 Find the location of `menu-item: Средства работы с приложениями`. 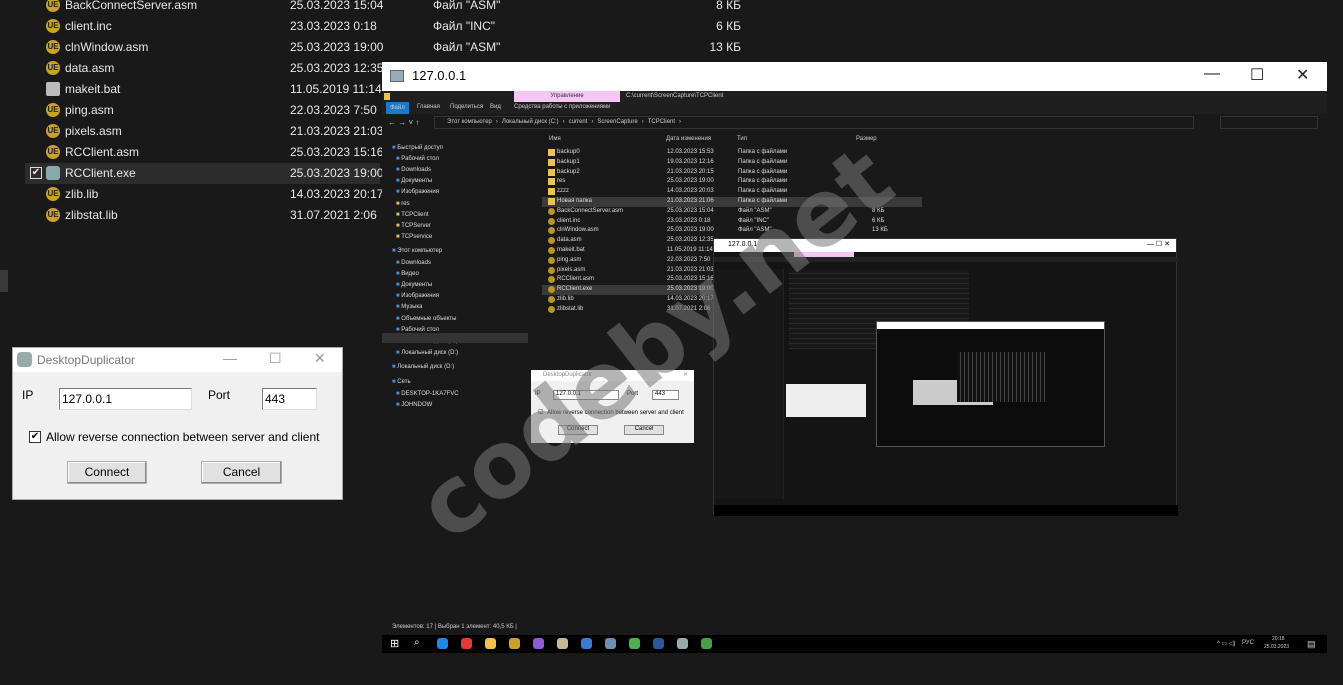

menu-item: Средства работы с приложениями is located at coordinates (562, 107).